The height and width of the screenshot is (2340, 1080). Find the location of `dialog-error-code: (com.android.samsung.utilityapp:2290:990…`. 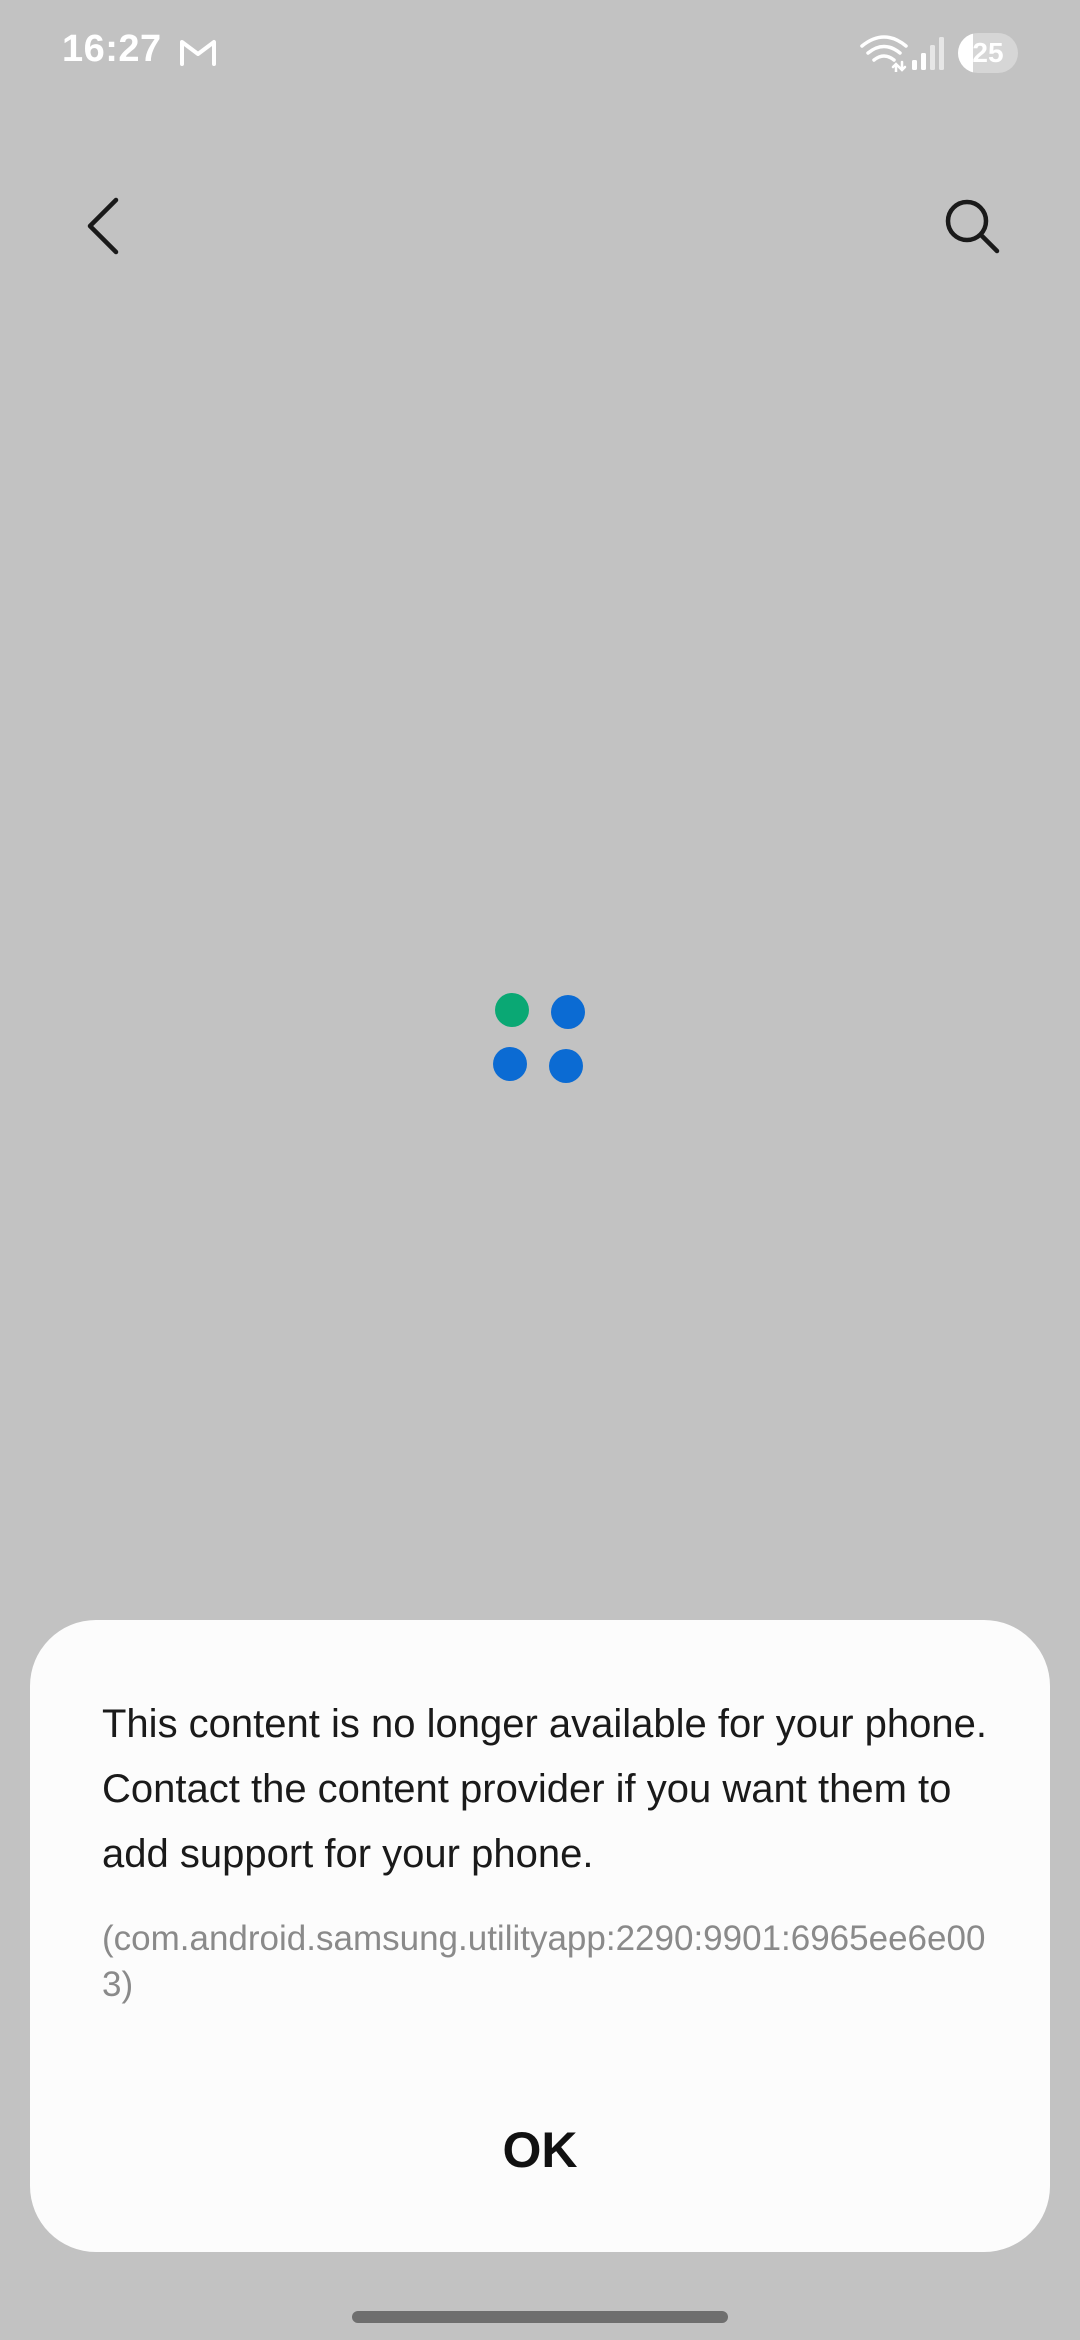

dialog-error-code: (com.android.samsung.utilityapp:2290:990… is located at coordinates (544, 1961).